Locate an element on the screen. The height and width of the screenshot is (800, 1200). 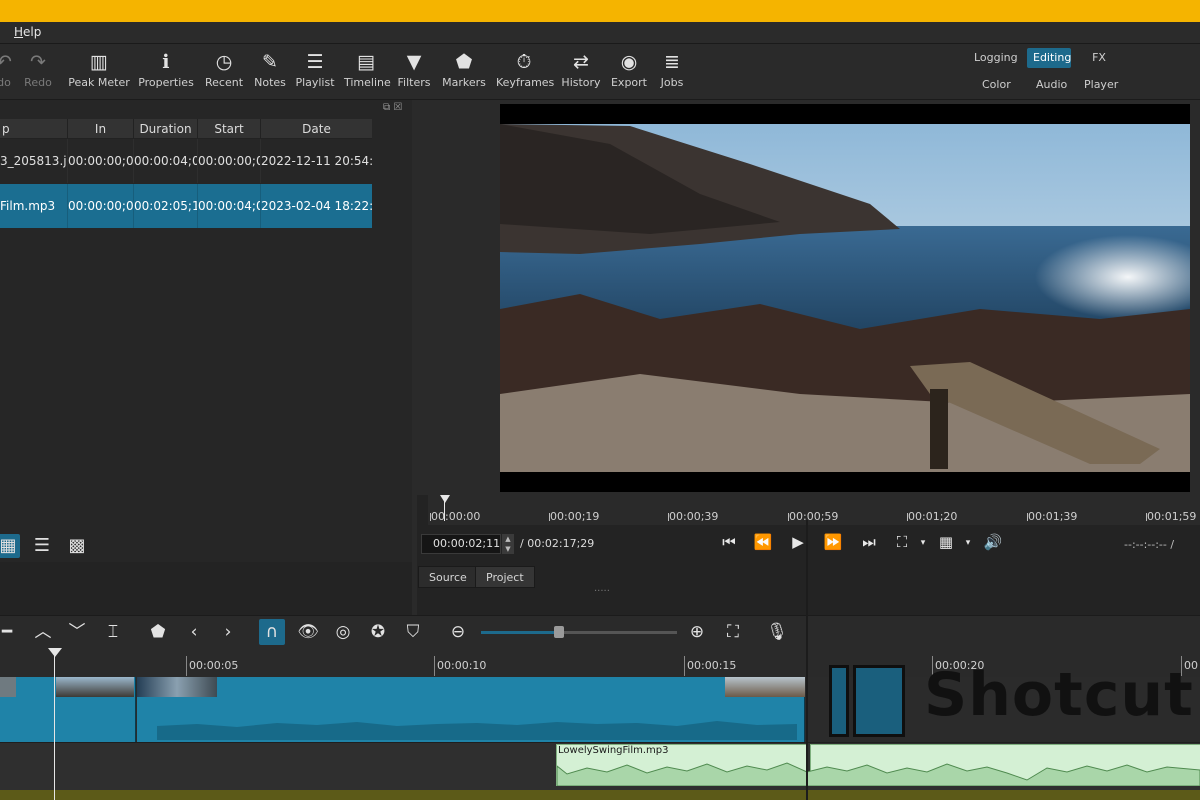
ripple-all-icon: ✪ is located at coordinates (378, 632).